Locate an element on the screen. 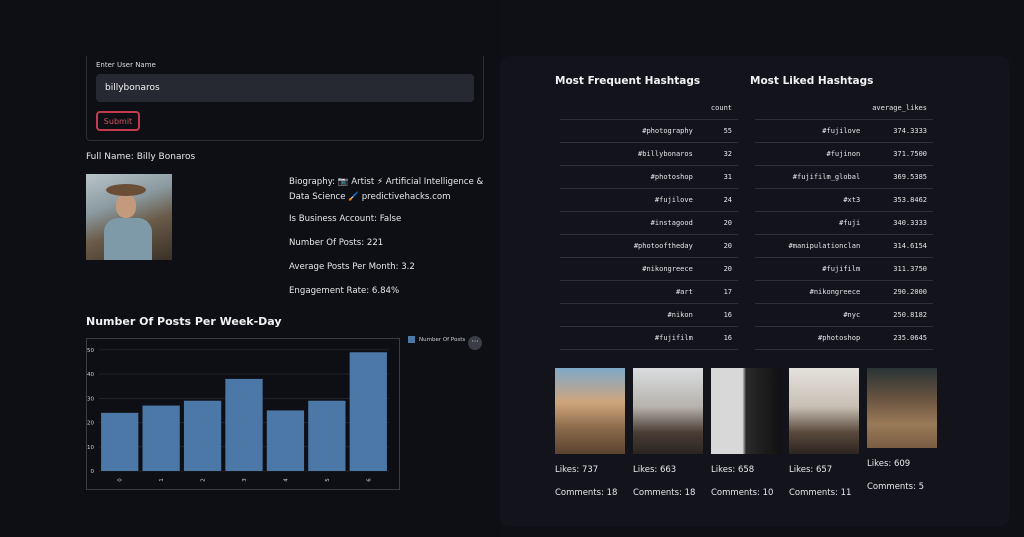 The width and height of the screenshot is (1024, 537). hashtag-cell: #instagood is located at coordinates (629, 223).